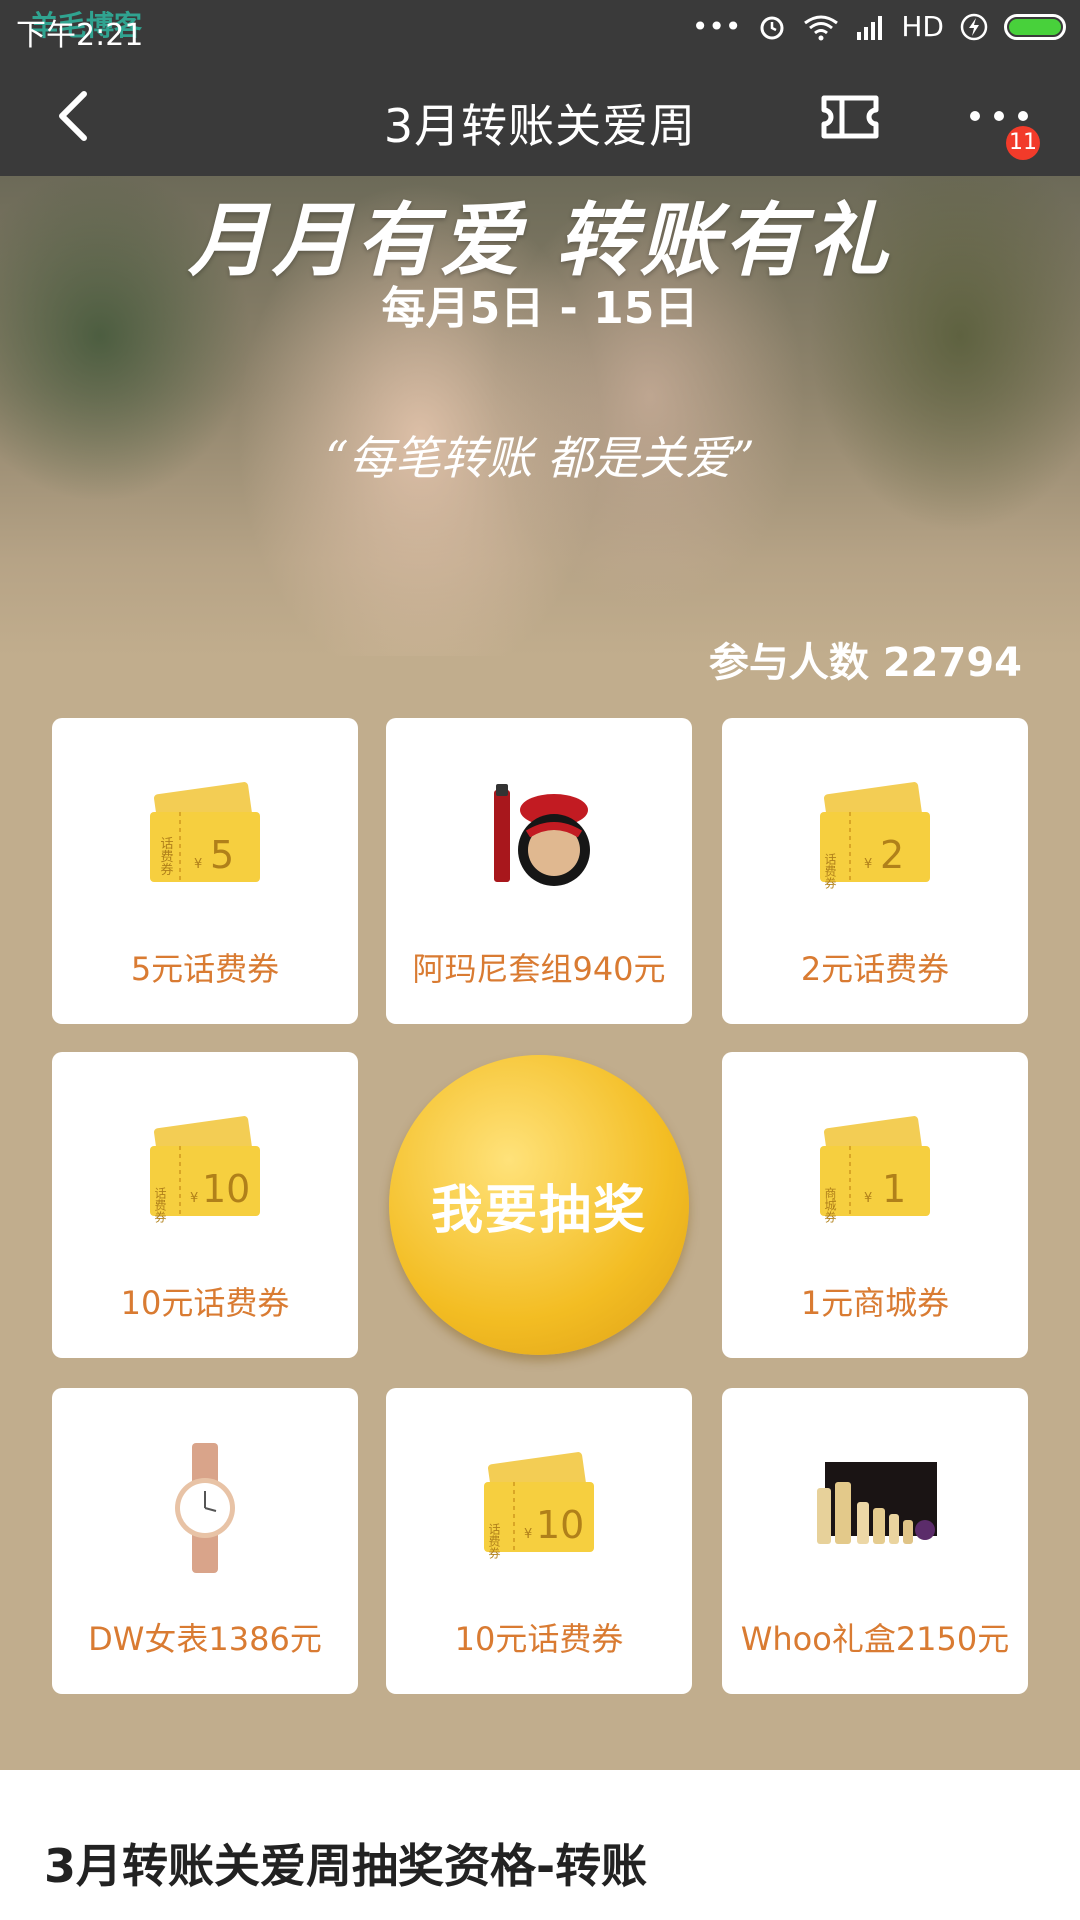 The image size is (1080, 1920). What do you see at coordinates (540, 126) in the screenshot?
I see `page-title: 3月转账关爱周` at bounding box center [540, 126].